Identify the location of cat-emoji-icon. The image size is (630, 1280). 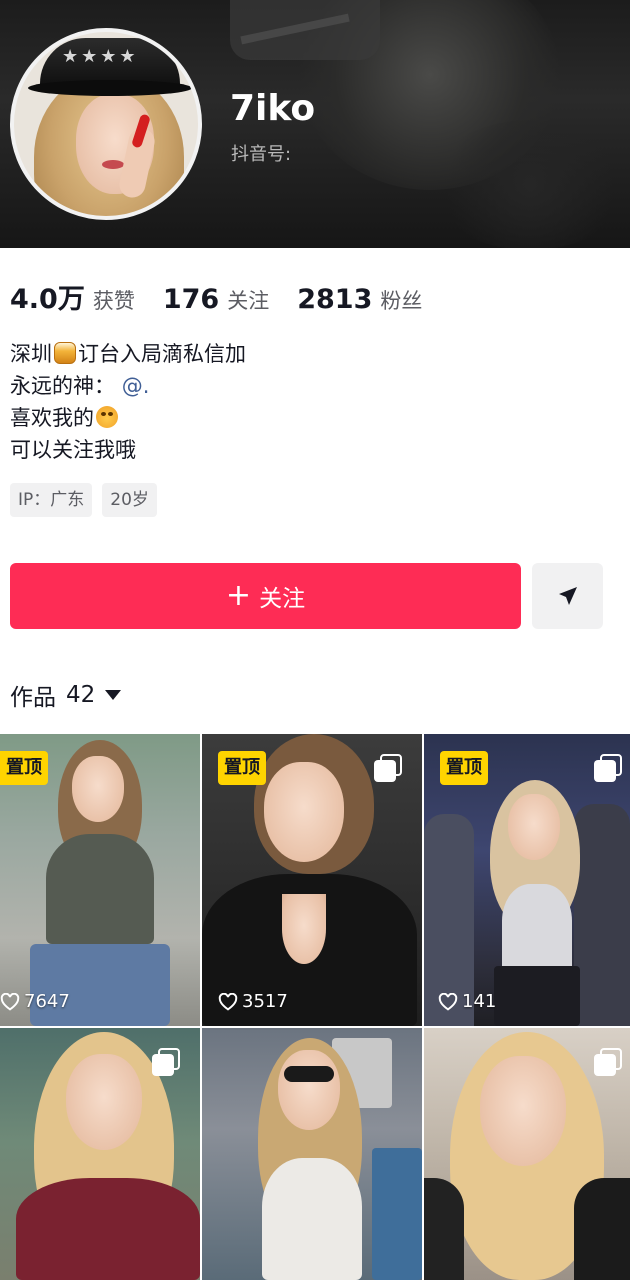
(107, 417).